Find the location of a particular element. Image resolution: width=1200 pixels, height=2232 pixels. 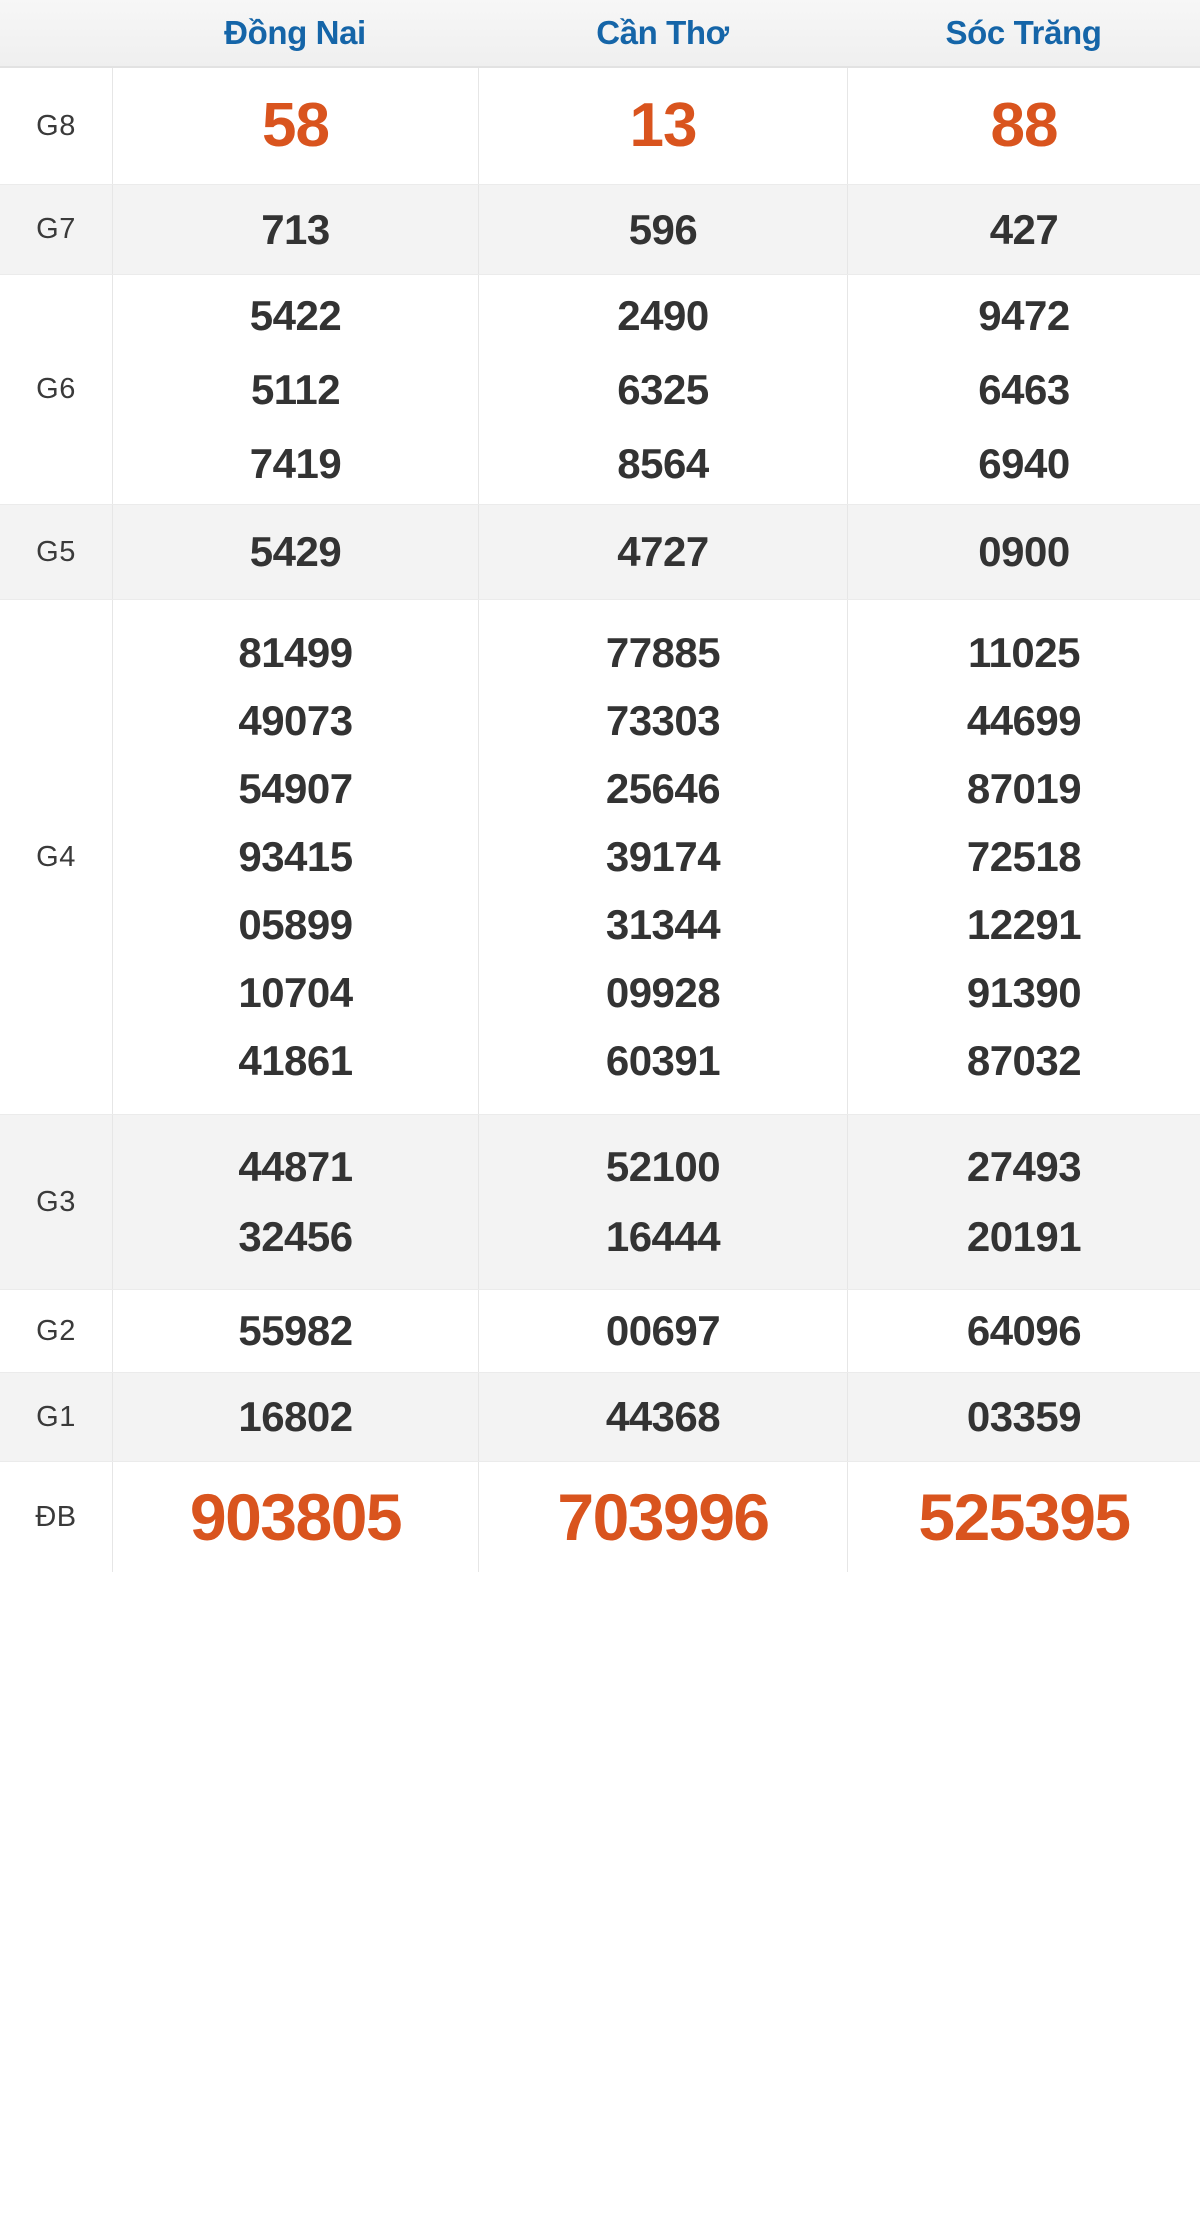

prize-number: 00697 is located at coordinates (663, 1330).